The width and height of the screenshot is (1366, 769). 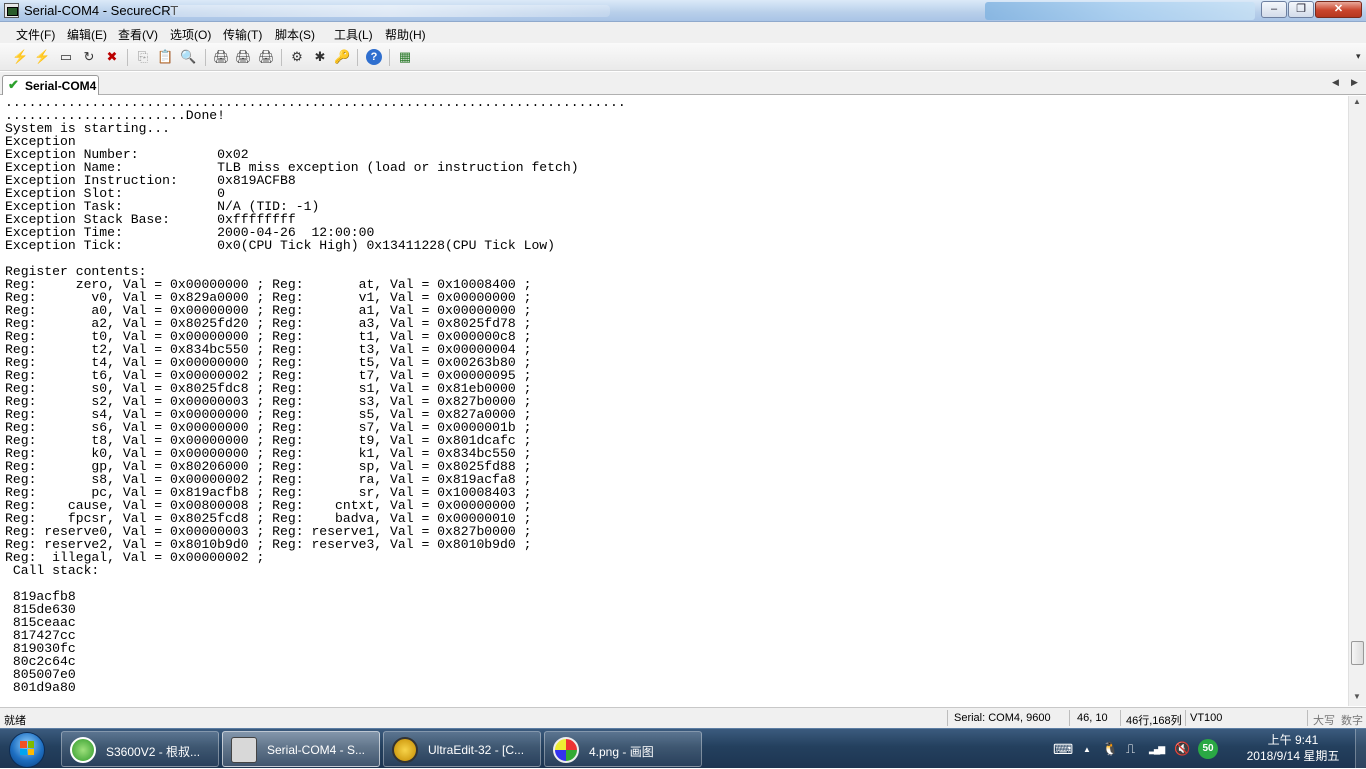 I want to click on terminal-line: 815de630, so click(x=40, y=609).